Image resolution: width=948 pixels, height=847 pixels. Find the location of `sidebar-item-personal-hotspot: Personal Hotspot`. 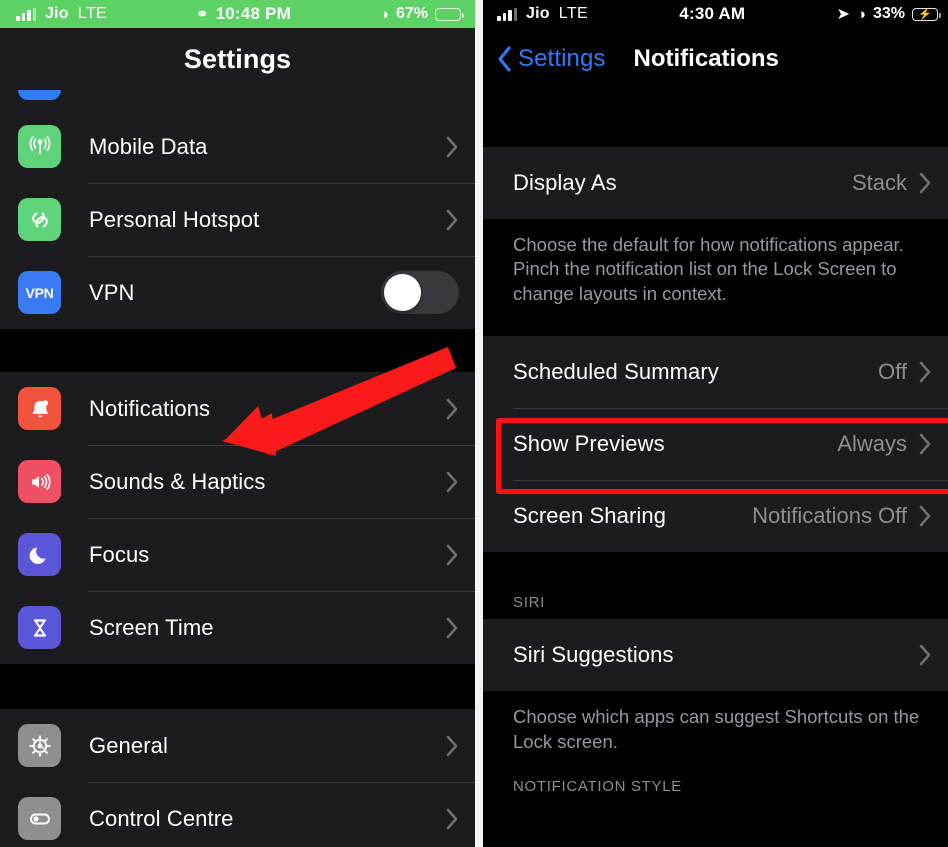

sidebar-item-personal-hotspot: Personal Hotspot is located at coordinates (237, 219).